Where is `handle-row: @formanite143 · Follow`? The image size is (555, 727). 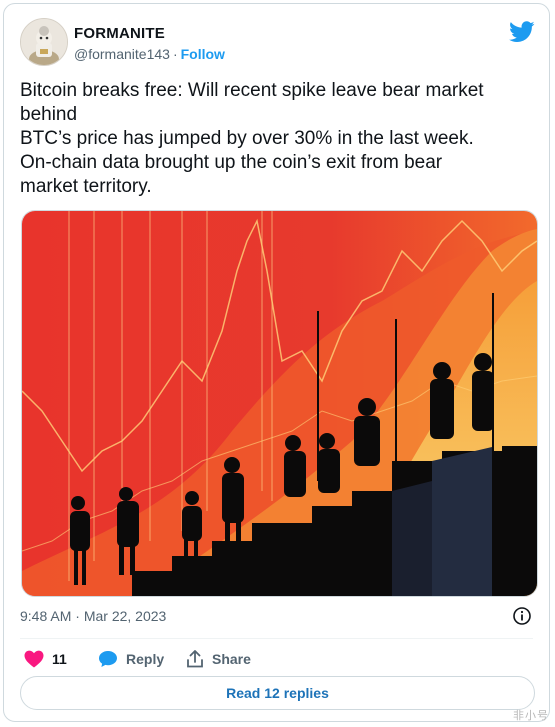
handle-row: @formanite143 · Follow is located at coordinates (149, 54).